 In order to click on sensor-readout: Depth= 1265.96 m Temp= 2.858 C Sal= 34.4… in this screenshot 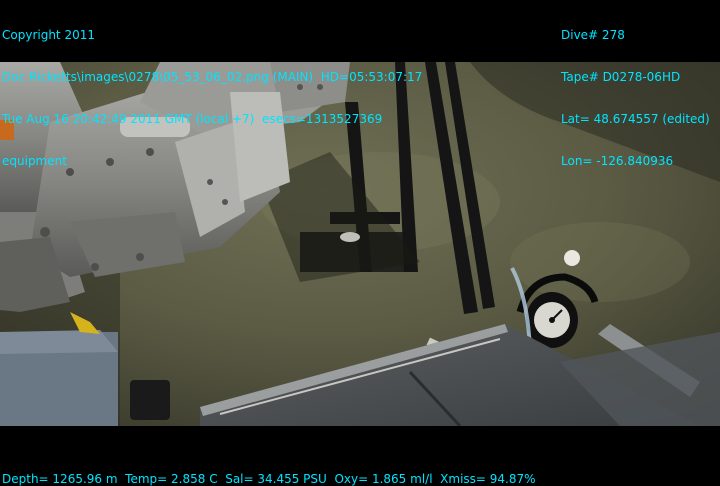, I will do `click(269, 479)`.